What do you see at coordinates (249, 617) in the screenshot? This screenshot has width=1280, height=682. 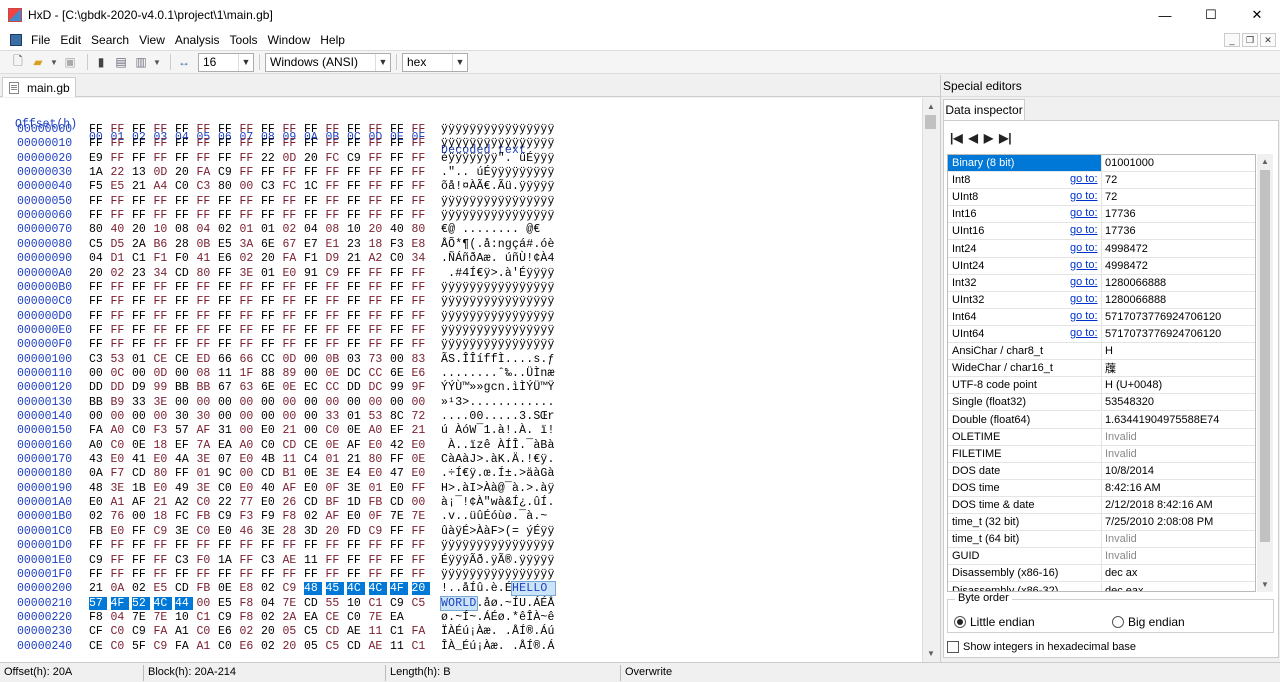 I see `hex-byte: F8` at bounding box center [249, 617].